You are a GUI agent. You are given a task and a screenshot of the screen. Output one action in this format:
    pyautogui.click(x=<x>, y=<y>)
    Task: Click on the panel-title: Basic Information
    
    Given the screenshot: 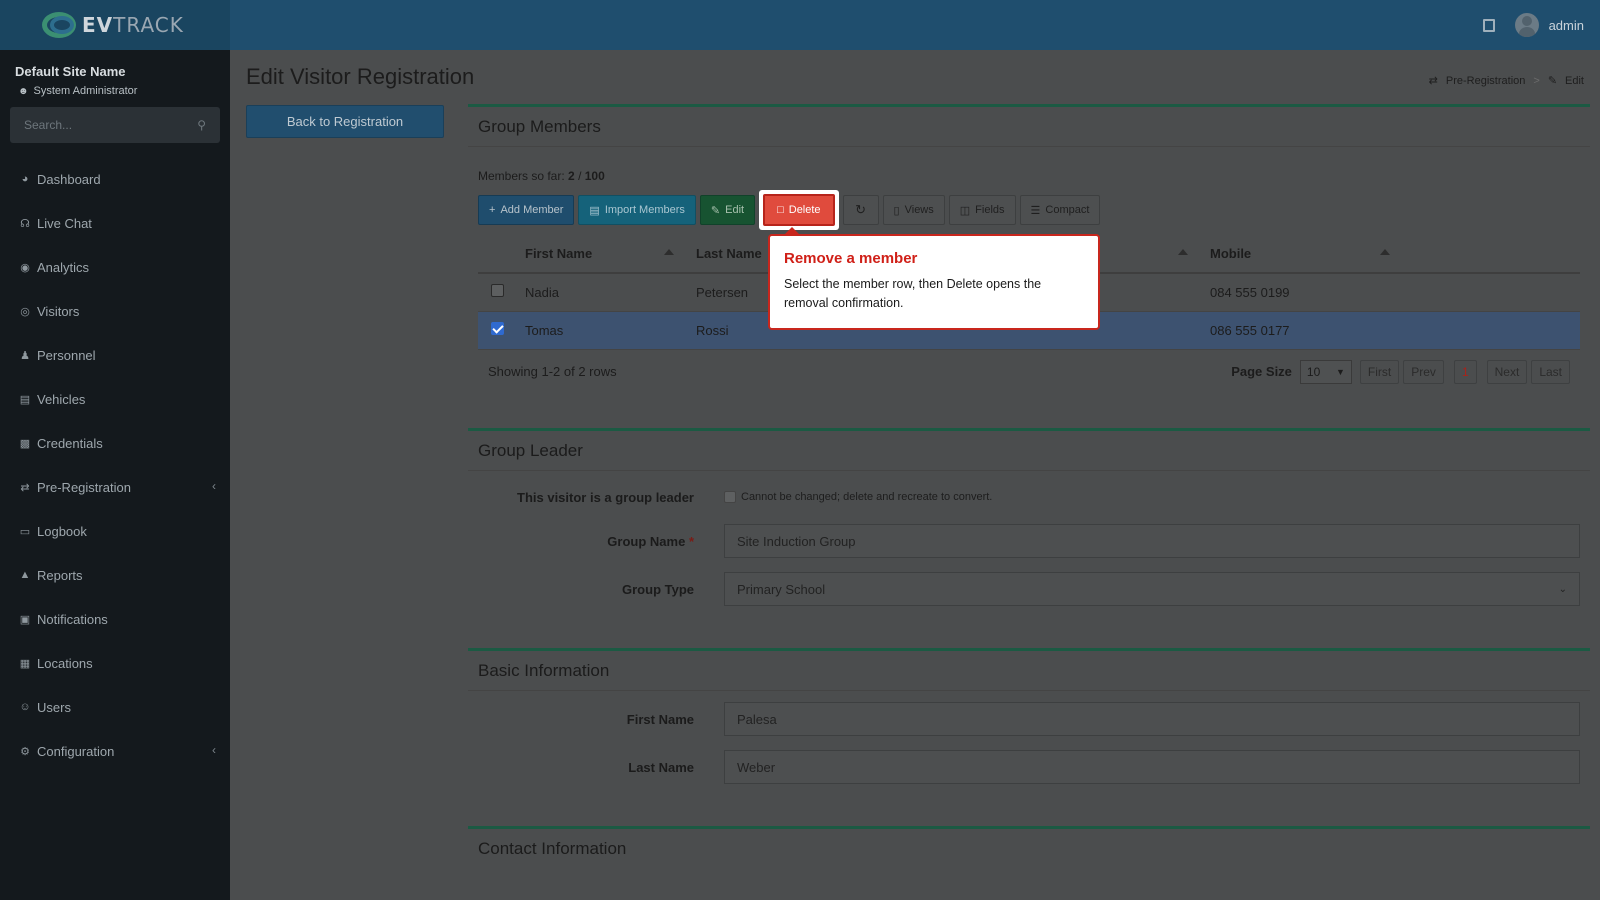 What is the action you would take?
    pyautogui.click(x=1029, y=671)
    